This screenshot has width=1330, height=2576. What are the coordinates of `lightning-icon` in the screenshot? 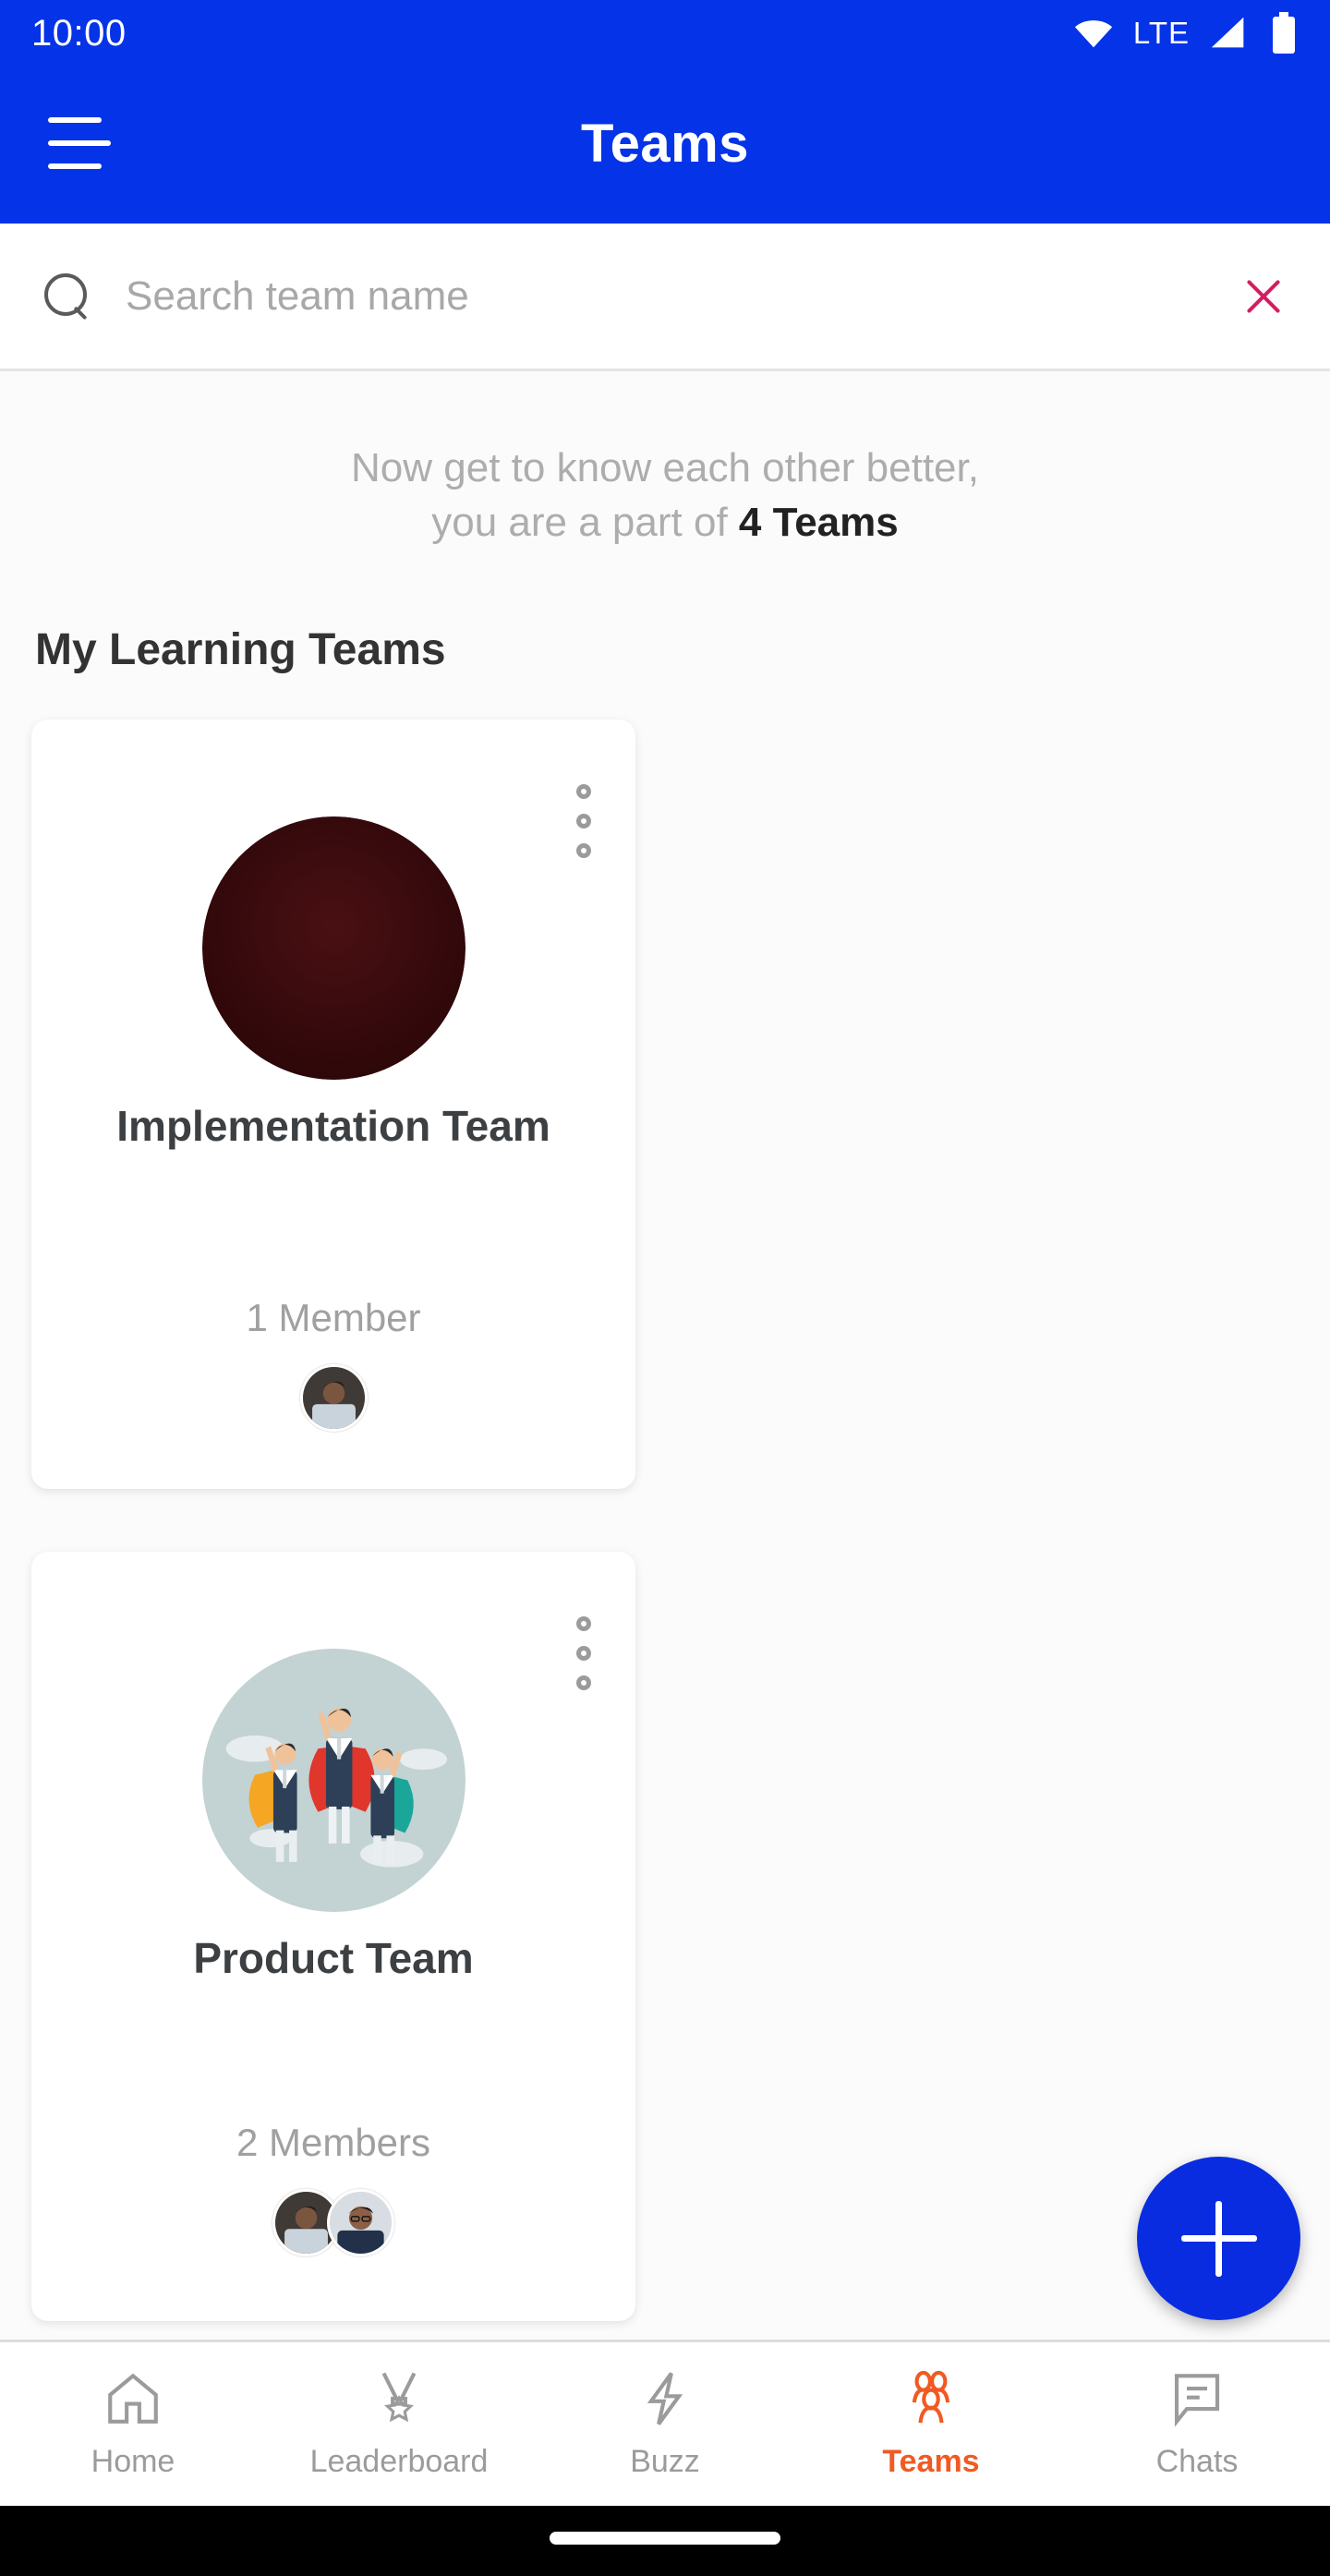 It's located at (665, 2398).